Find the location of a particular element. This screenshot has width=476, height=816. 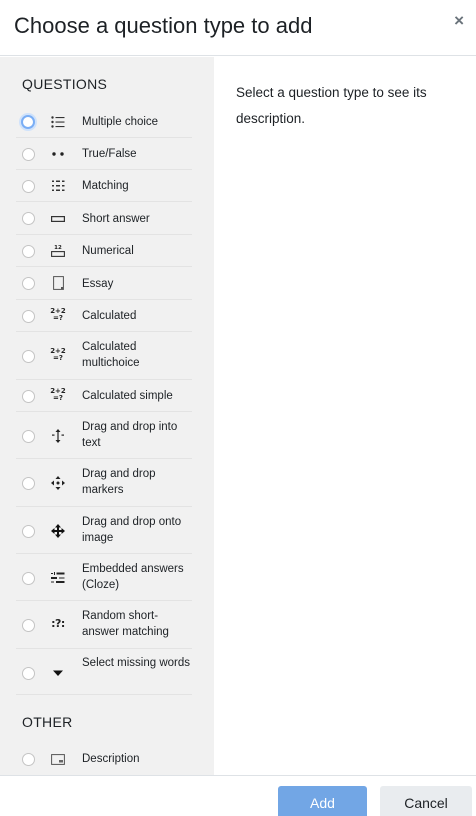

radio-drag-drop-markers is located at coordinates (28, 483).